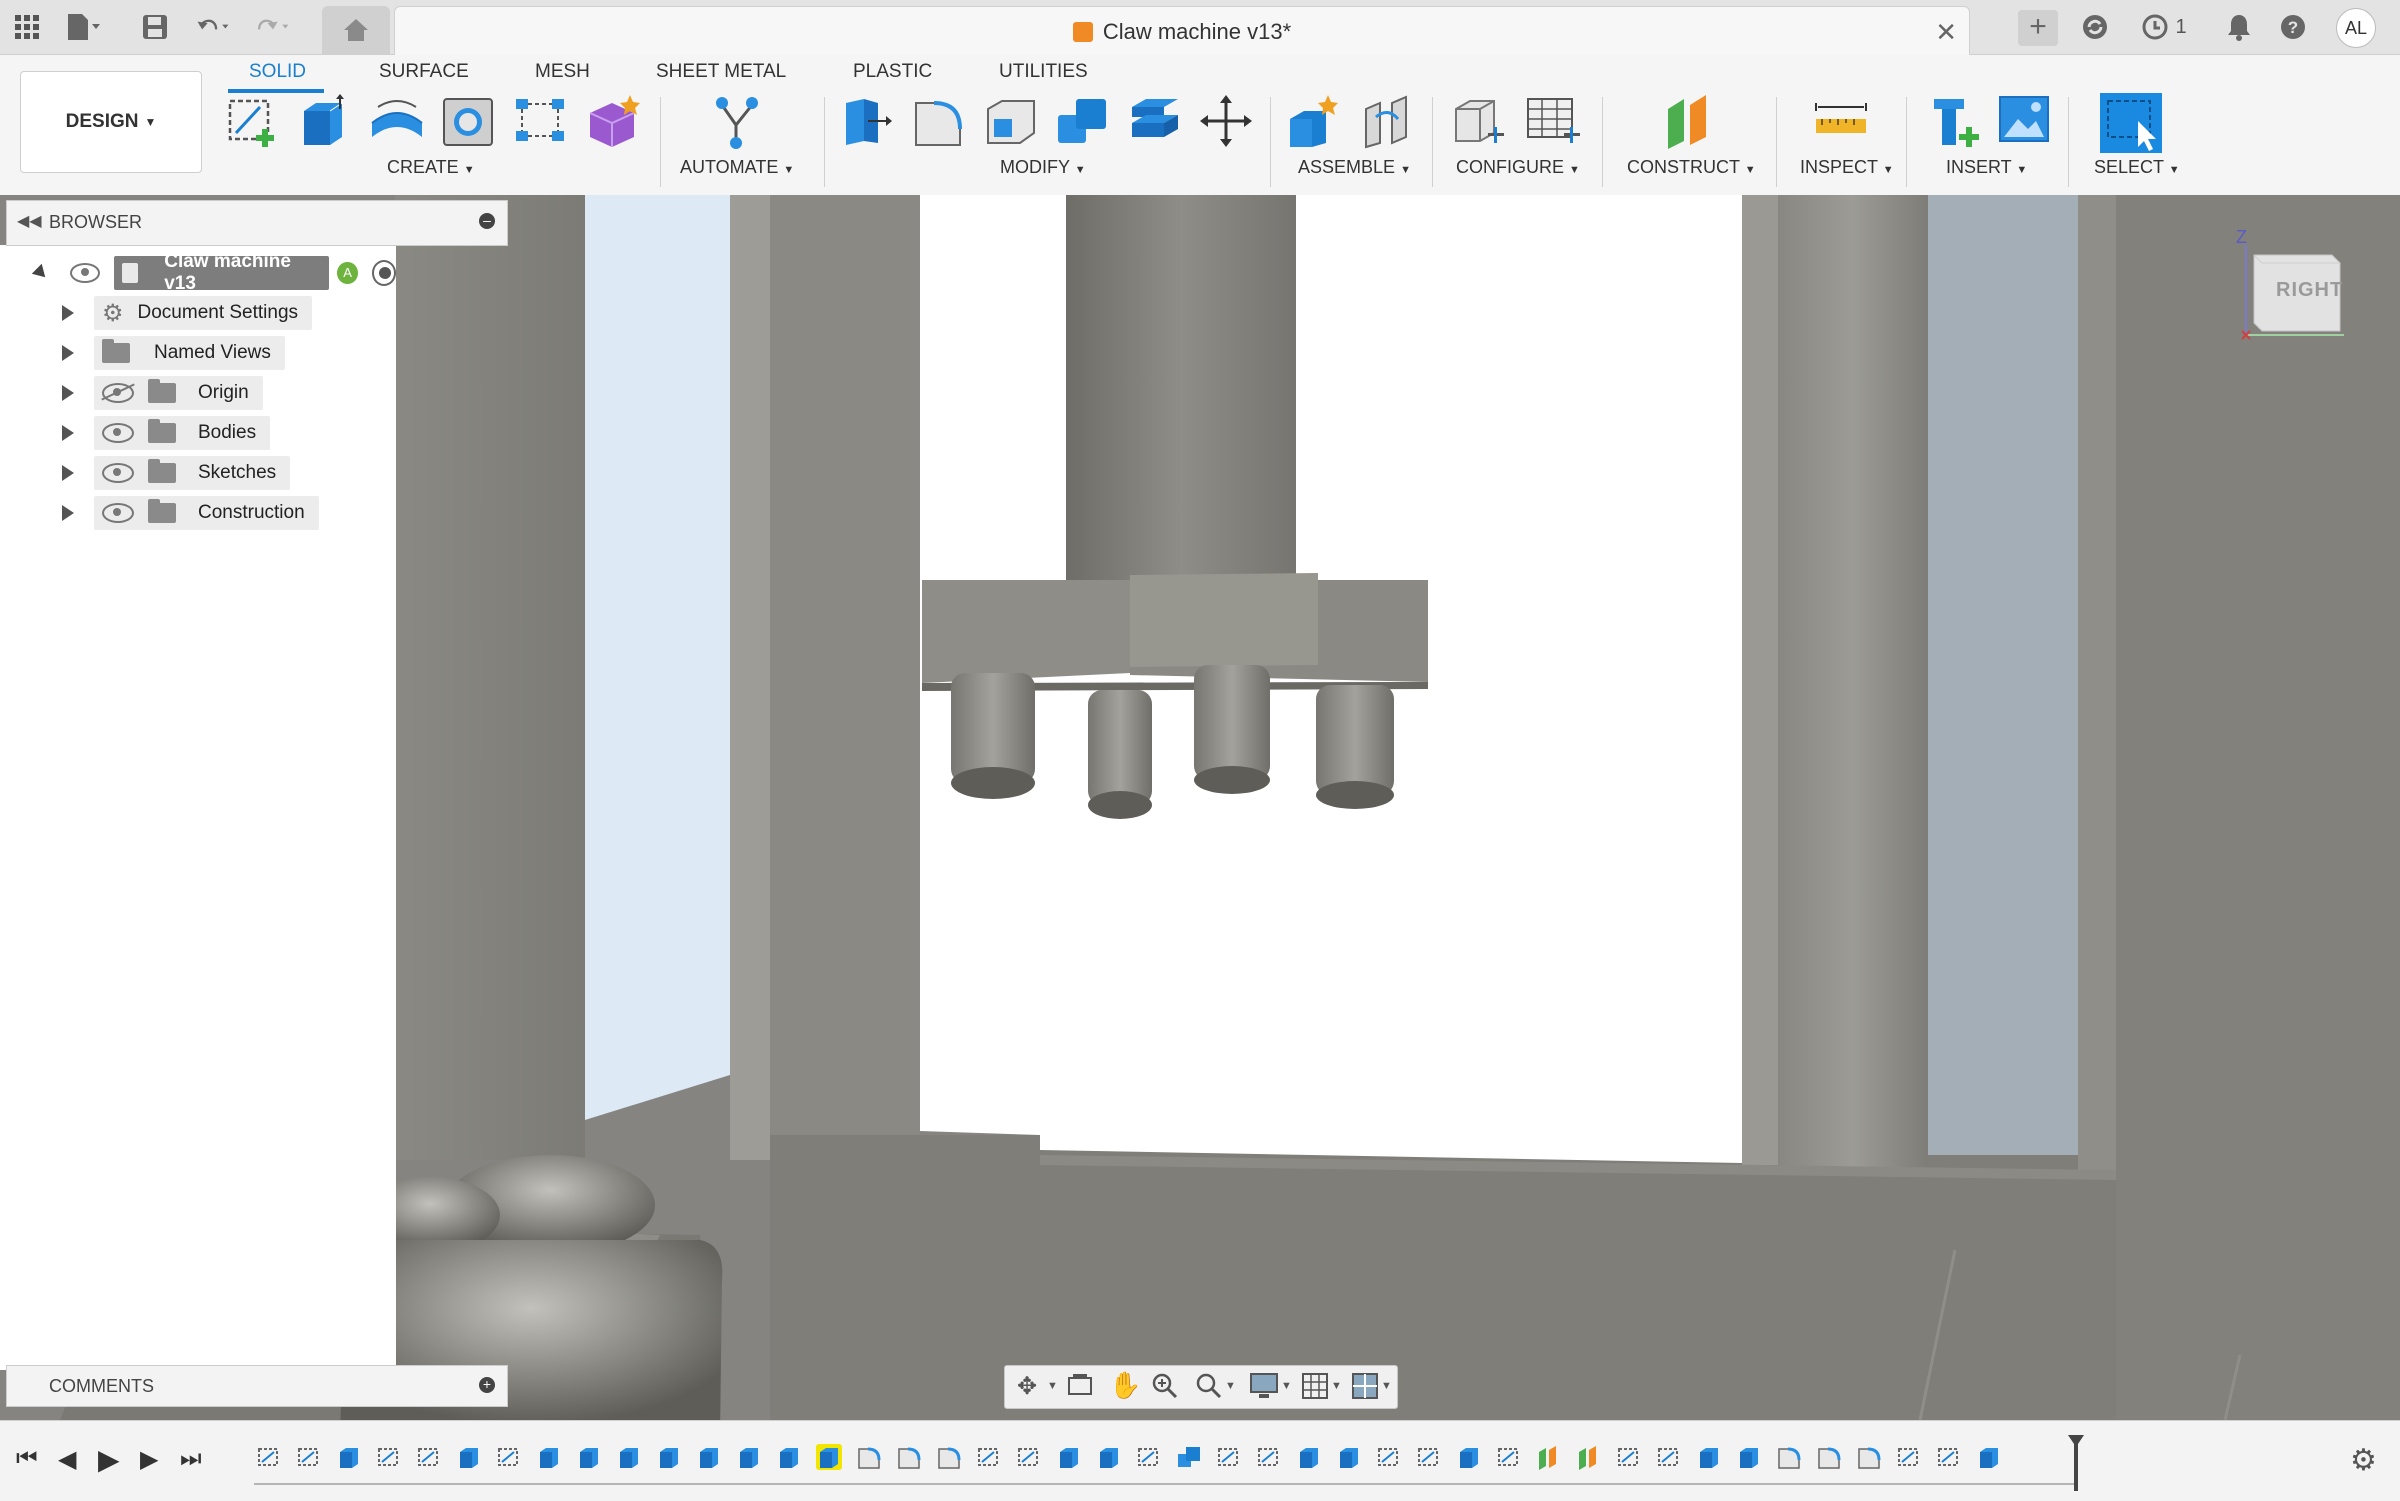 The image size is (2400, 1501). Describe the element at coordinates (111, 122) in the screenshot. I see `workspace-switcher-button: DESIGN ▼` at that location.